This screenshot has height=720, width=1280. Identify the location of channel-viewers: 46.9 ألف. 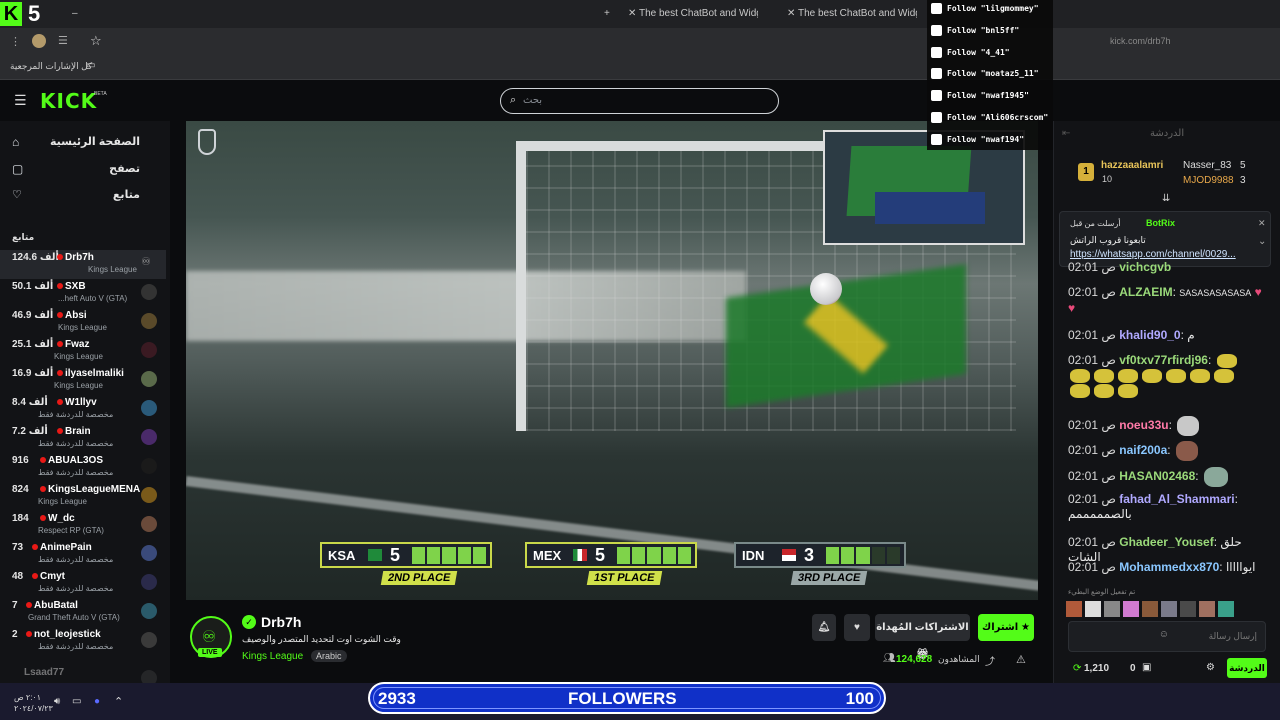
(33, 315).